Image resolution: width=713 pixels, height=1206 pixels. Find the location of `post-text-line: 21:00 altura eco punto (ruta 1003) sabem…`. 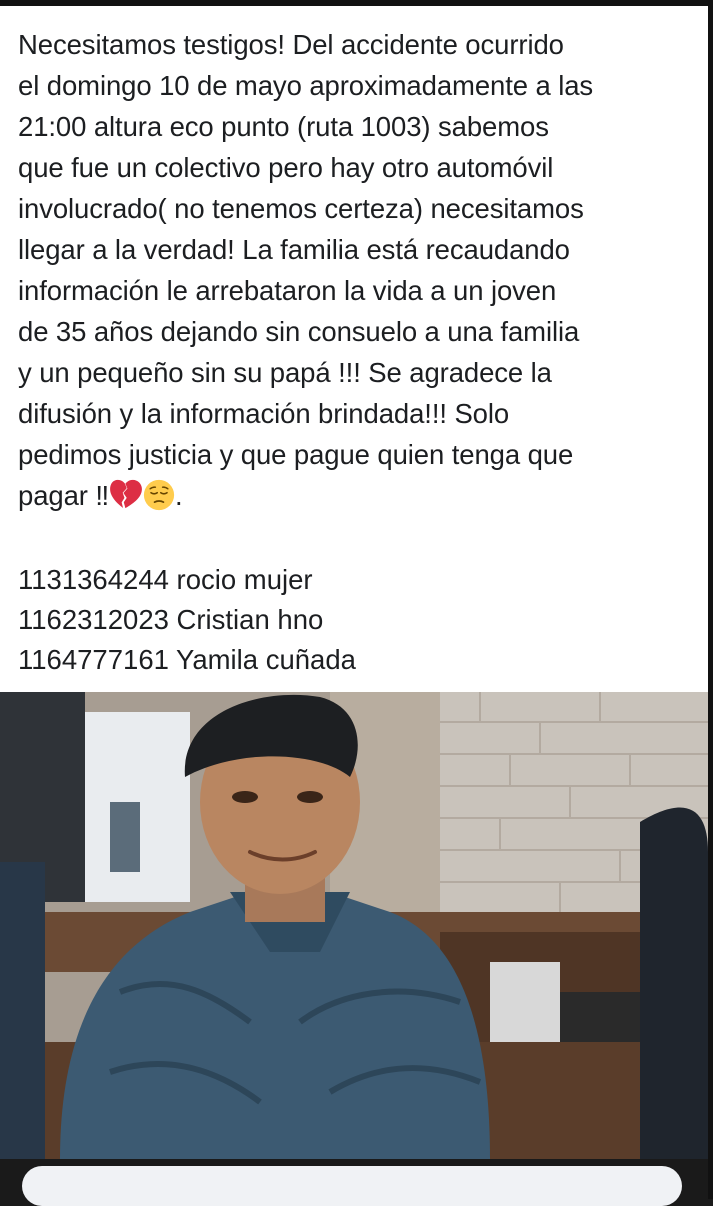

post-text-line: 21:00 altura eco punto (ruta 1003) sabem… is located at coordinates (283, 126).